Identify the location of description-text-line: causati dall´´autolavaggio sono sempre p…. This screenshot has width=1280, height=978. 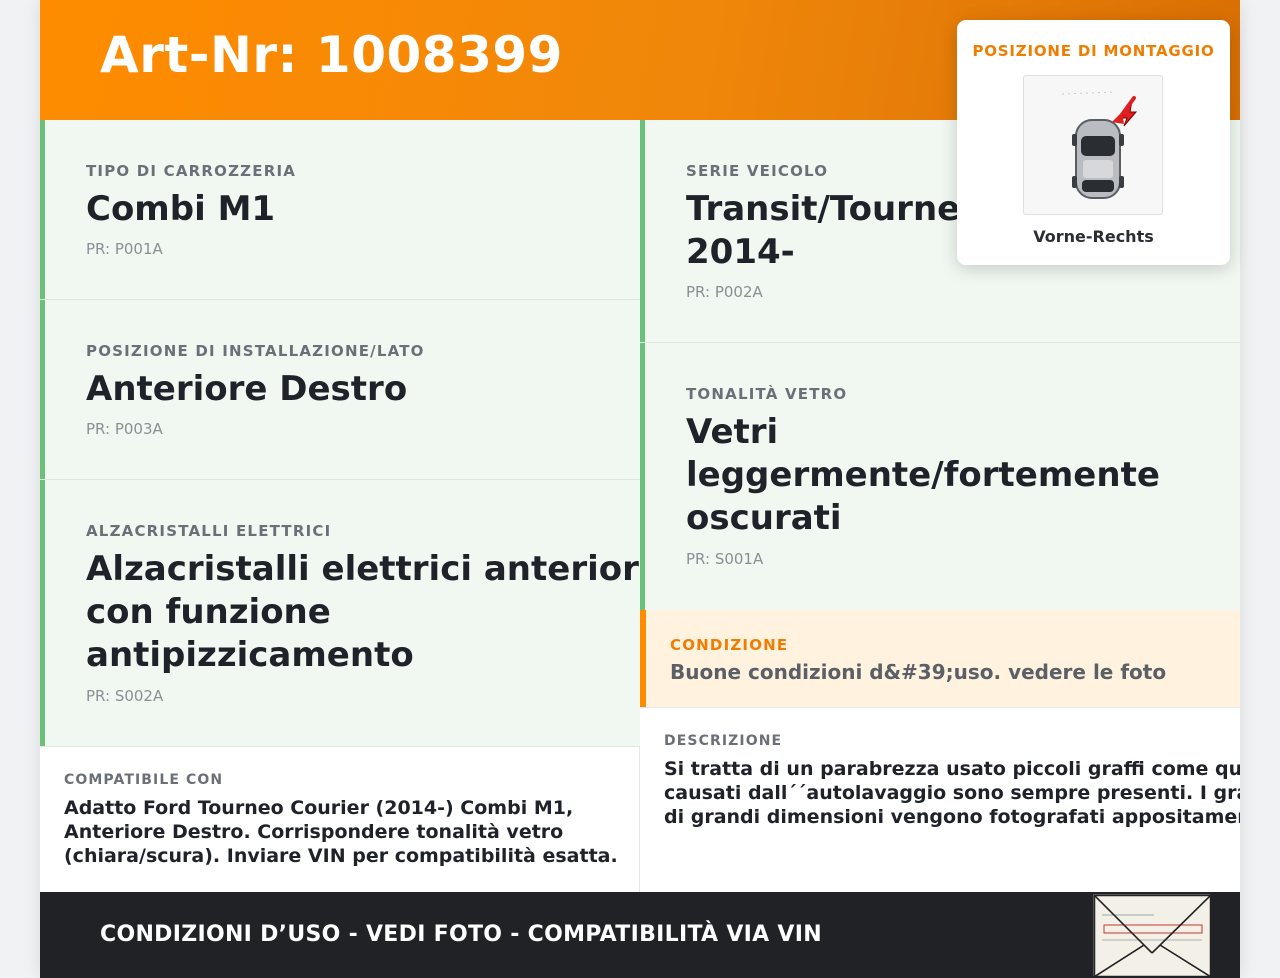
(952, 793).